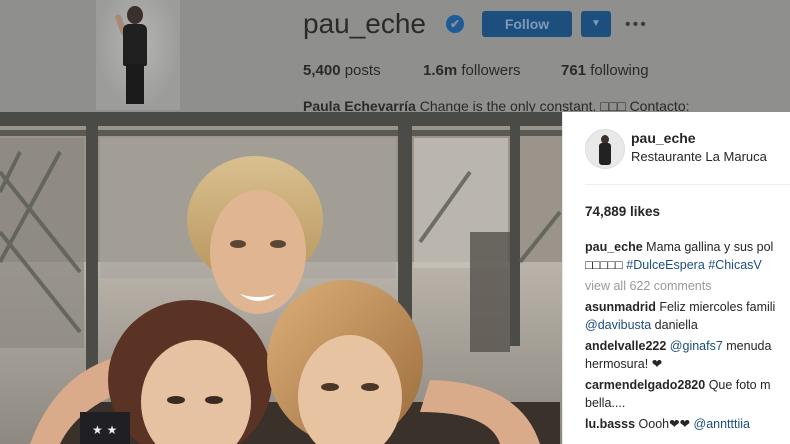 Image resolution: width=790 pixels, height=444 pixels. What do you see at coordinates (722, 424) in the screenshot?
I see `comment-mention: @anntttiia` at bounding box center [722, 424].